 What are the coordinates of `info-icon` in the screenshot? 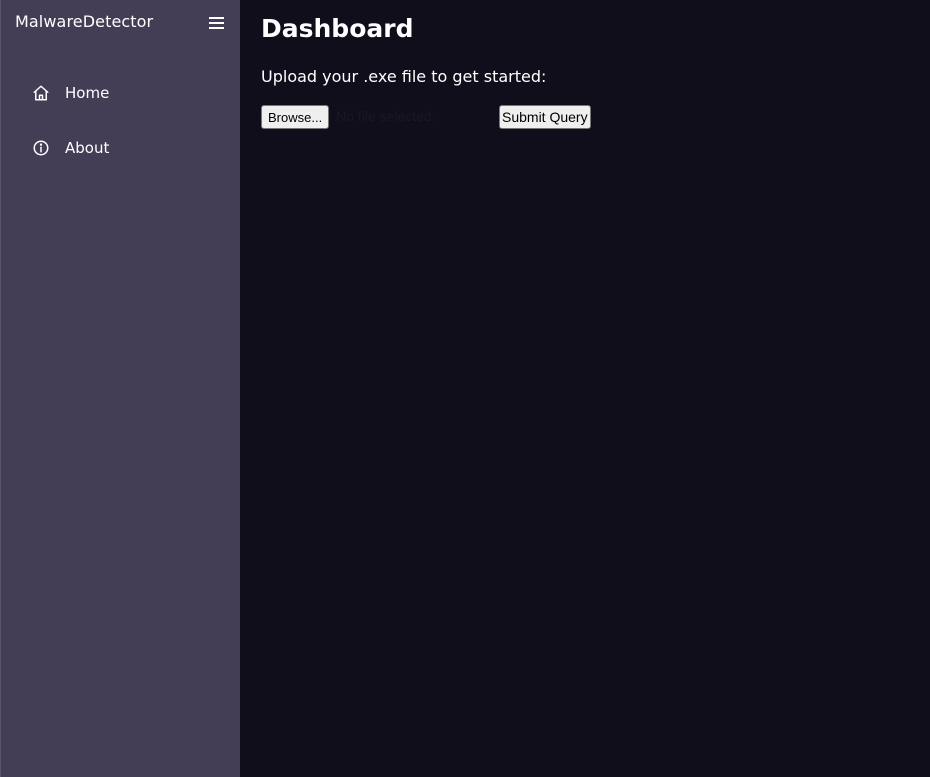 It's located at (41, 148).